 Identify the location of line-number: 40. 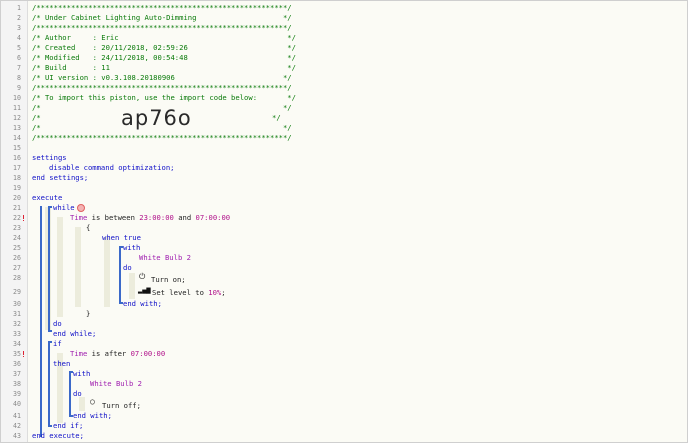
(17, 404).